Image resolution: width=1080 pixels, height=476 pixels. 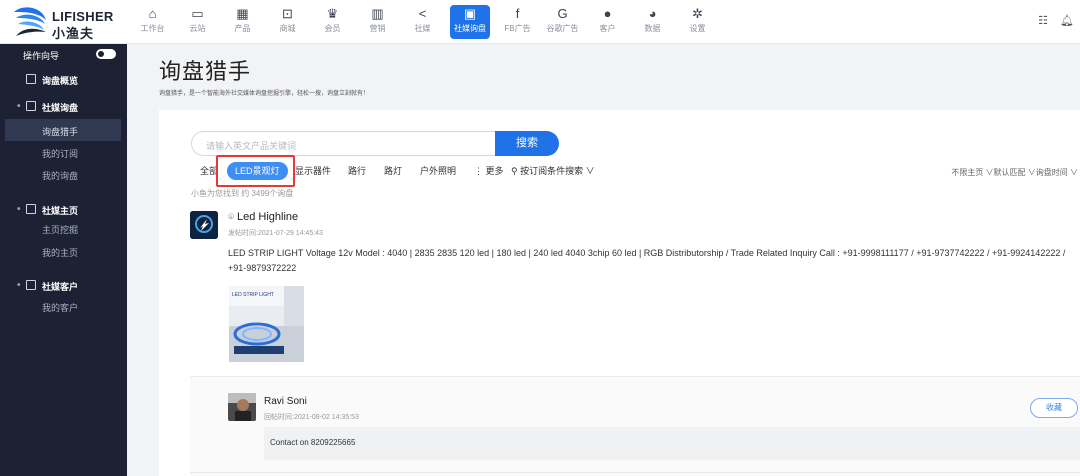 I want to click on more-label: 更多, so click(x=494, y=171).